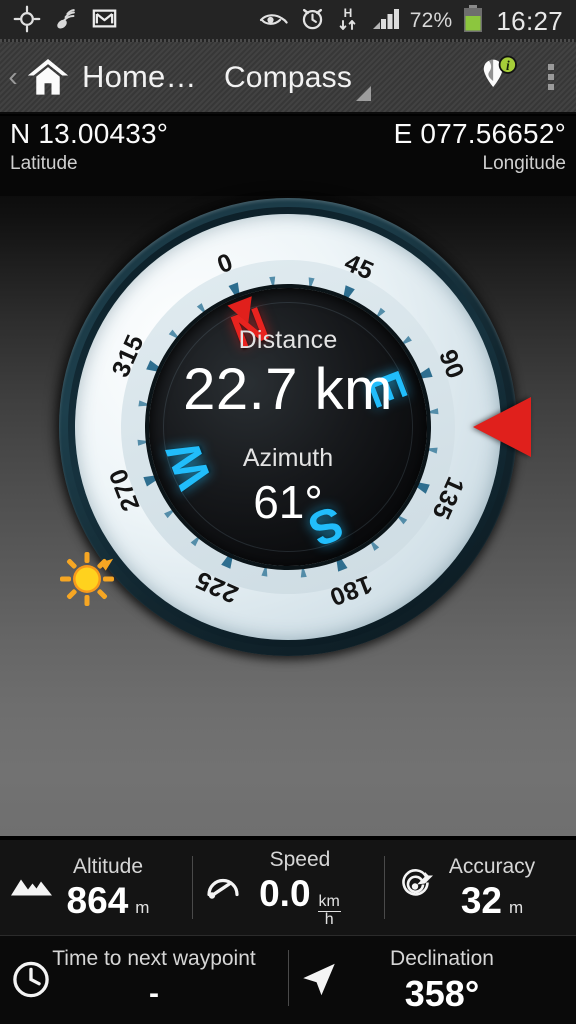 Image resolution: width=576 pixels, height=1024 pixels. Describe the element at coordinates (274, 21) in the screenshot. I see `smart-stay-eye-icon` at that location.